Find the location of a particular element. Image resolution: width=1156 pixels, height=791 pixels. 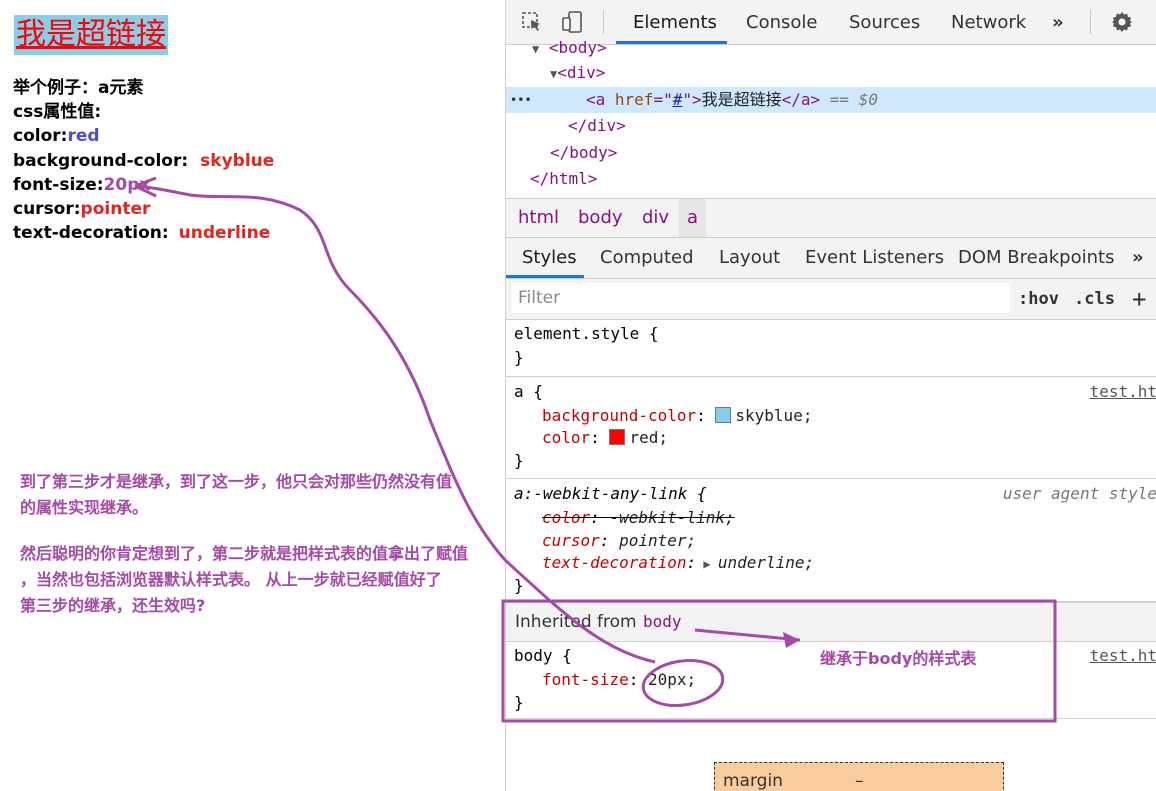

breadcrumb: html body div a is located at coordinates (831, 218).